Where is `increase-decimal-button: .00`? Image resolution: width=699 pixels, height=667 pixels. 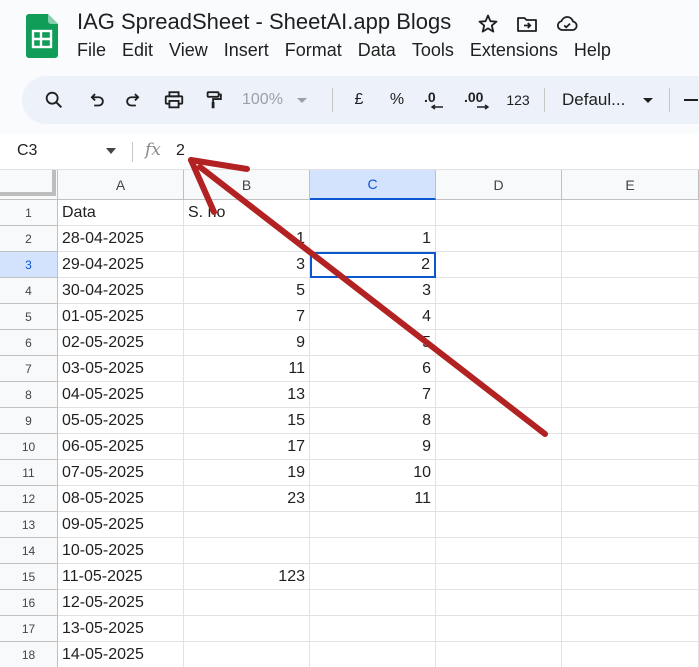
increase-decimal-button: .00 is located at coordinates (479, 100).